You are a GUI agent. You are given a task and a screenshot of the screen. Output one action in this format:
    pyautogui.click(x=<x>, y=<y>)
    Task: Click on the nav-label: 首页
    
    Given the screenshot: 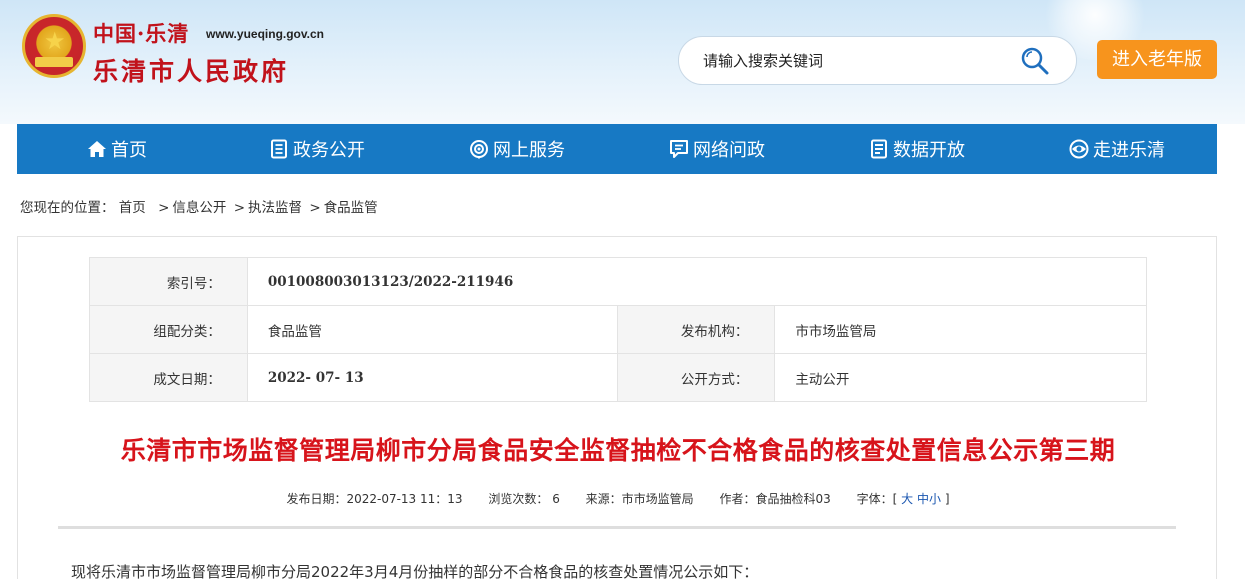 What is the action you would take?
    pyautogui.click(x=129, y=150)
    